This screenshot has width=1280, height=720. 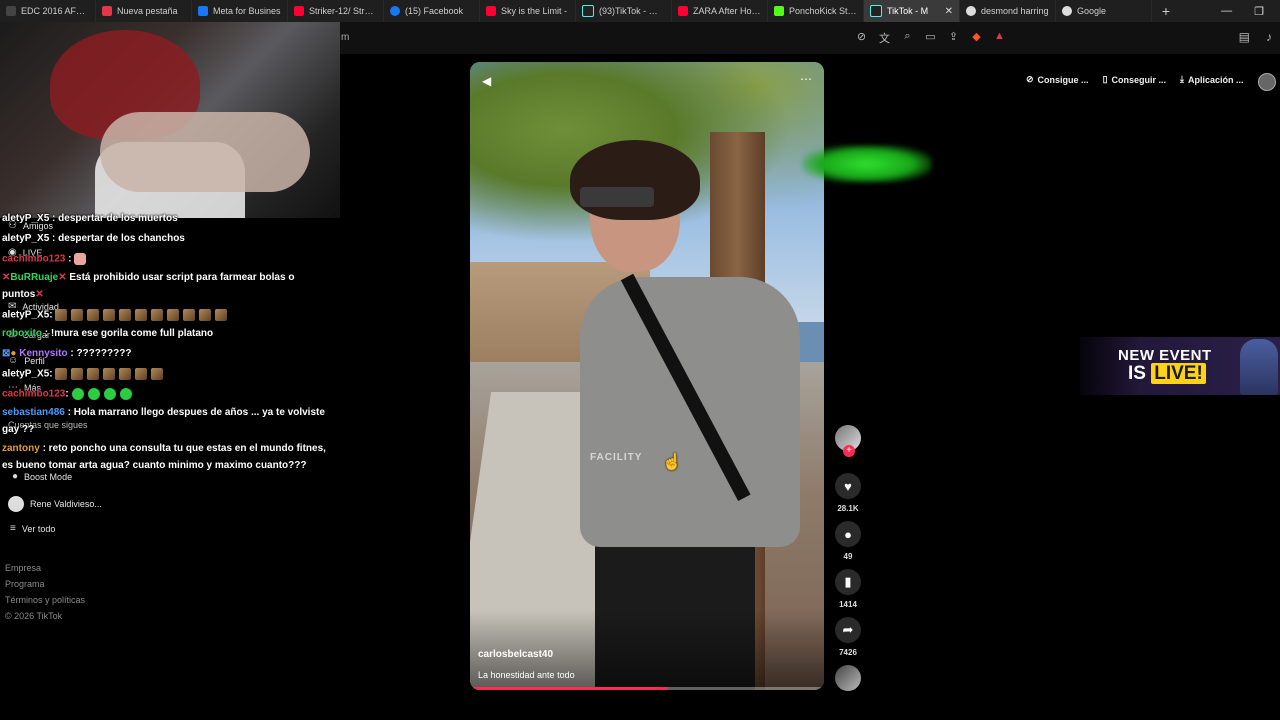 I want to click on kick-icon, so click(x=779, y=11).